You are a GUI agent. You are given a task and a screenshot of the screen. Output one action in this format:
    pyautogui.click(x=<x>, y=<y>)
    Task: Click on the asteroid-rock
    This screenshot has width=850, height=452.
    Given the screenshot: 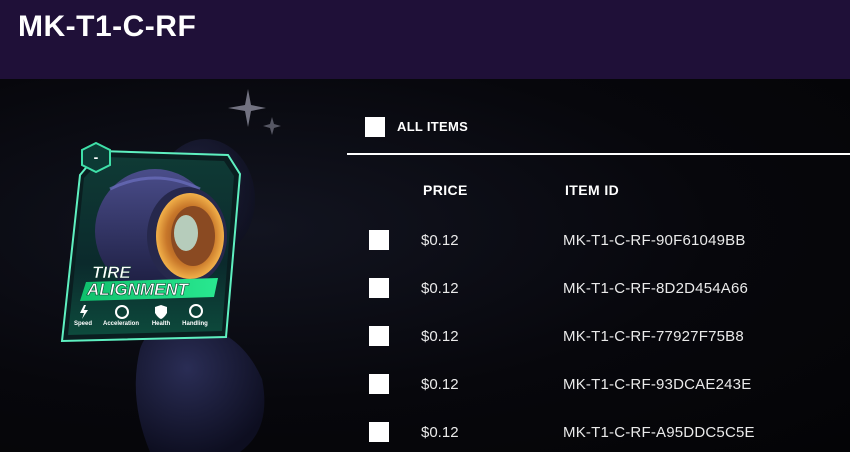 What is the action you would take?
    pyautogui.click(x=200, y=387)
    